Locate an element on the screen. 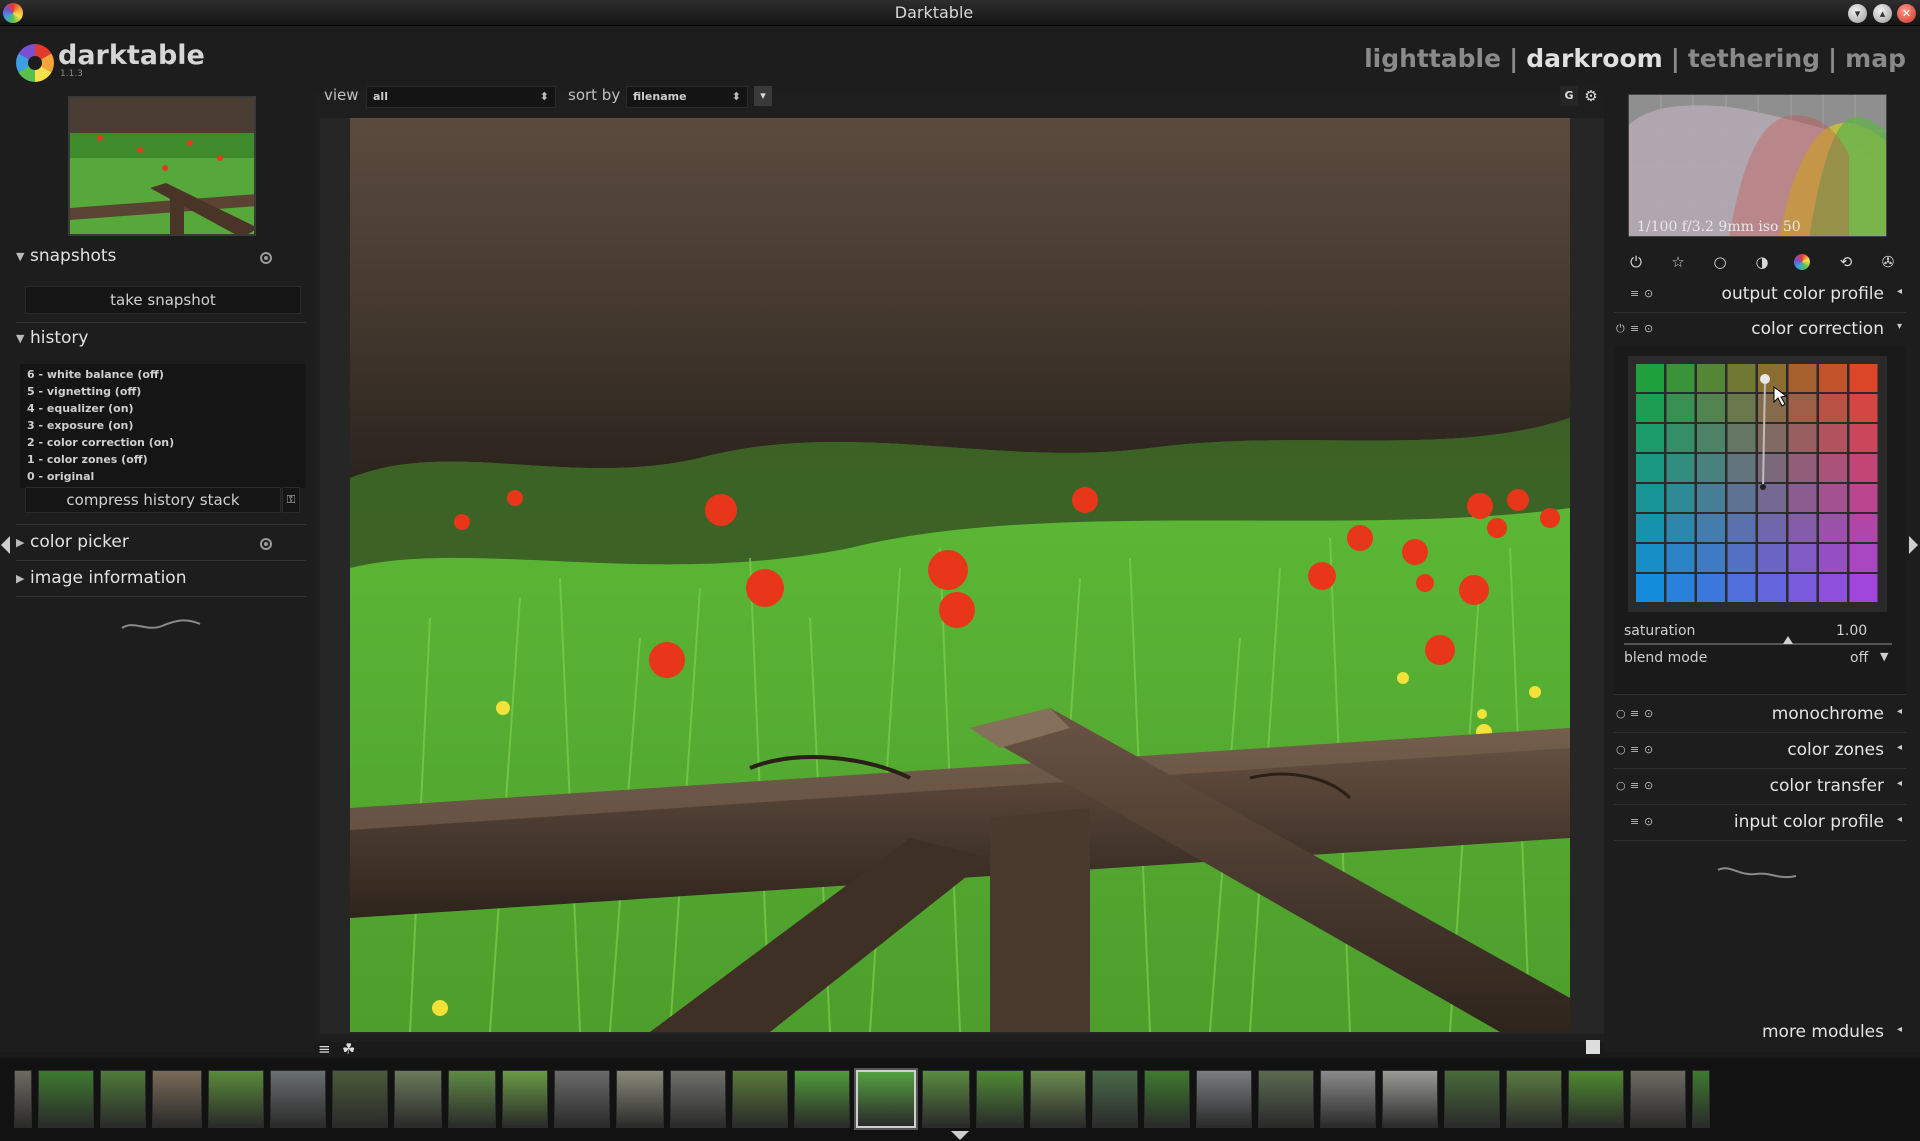 This screenshot has width=1920, height=1141. more-modules-header: more modules ◂ is located at coordinates (1760, 1033).